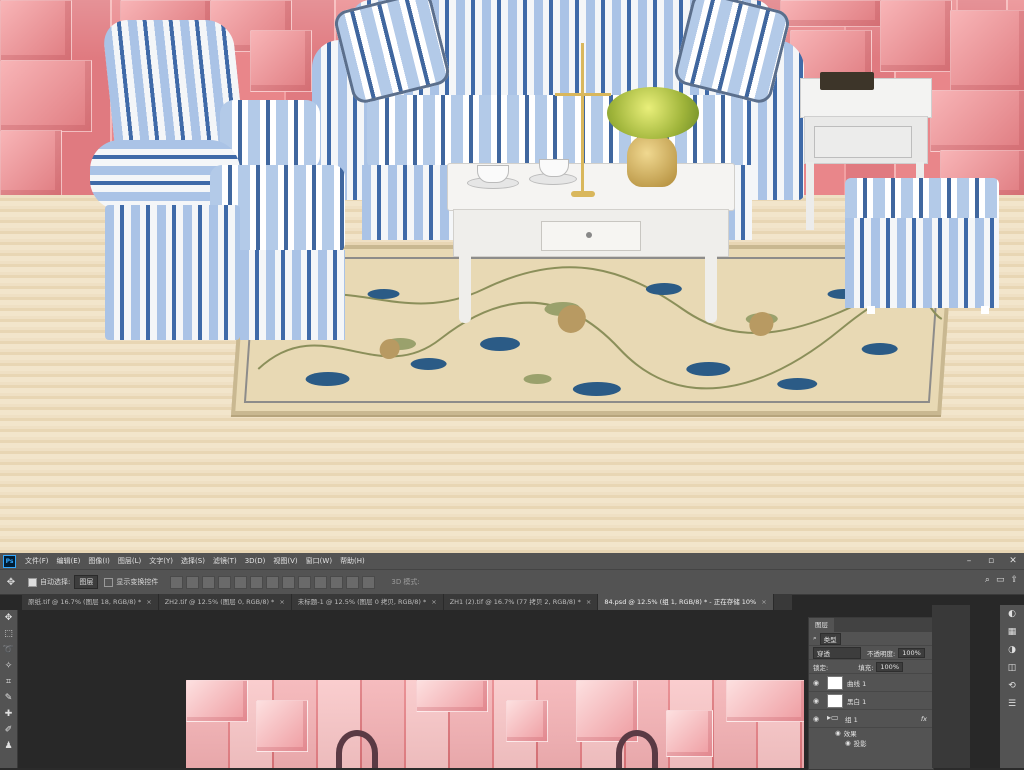  What do you see at coordinates (987, 580) in the screenshot?
I see `search-icon: ⌕` at bounding box center [987, 580].